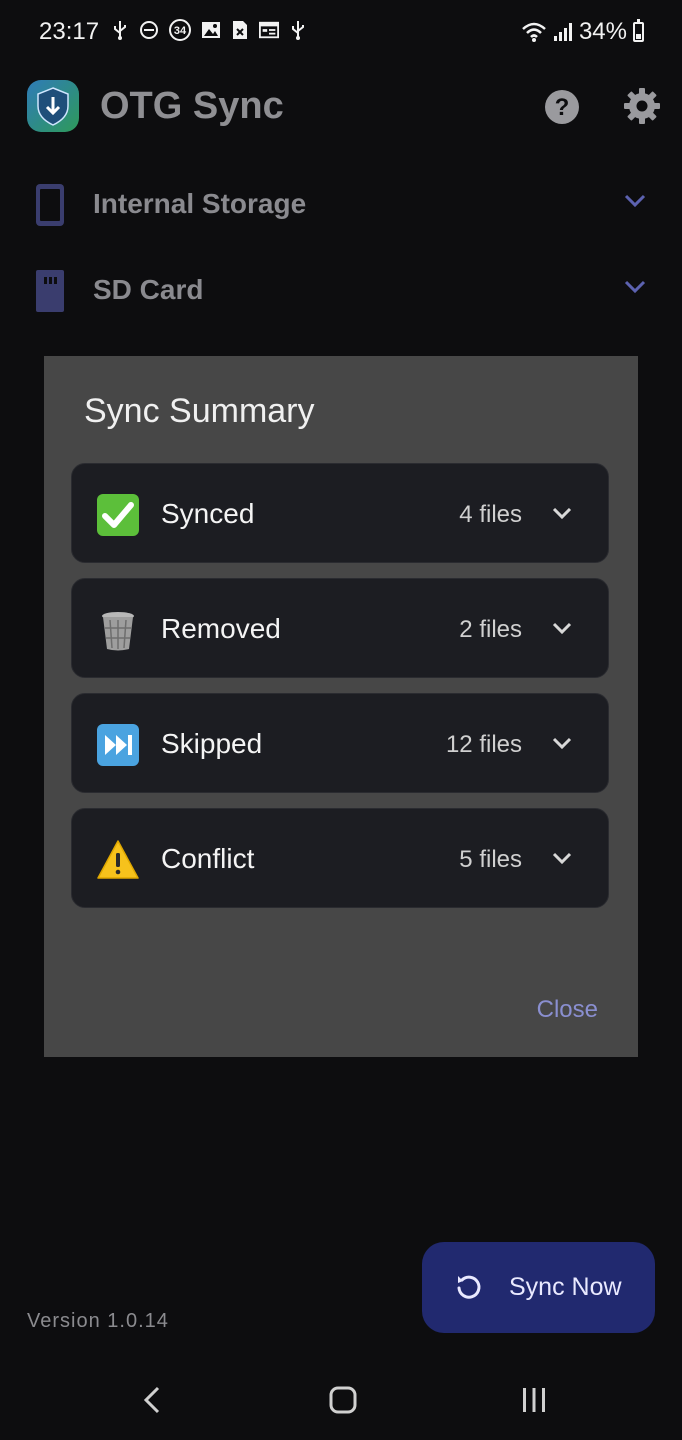 This screenshot has height=1440, width=682. Describe the element at coordinates (50, 205) in the screenshot. I see `phone-icon` at that location.